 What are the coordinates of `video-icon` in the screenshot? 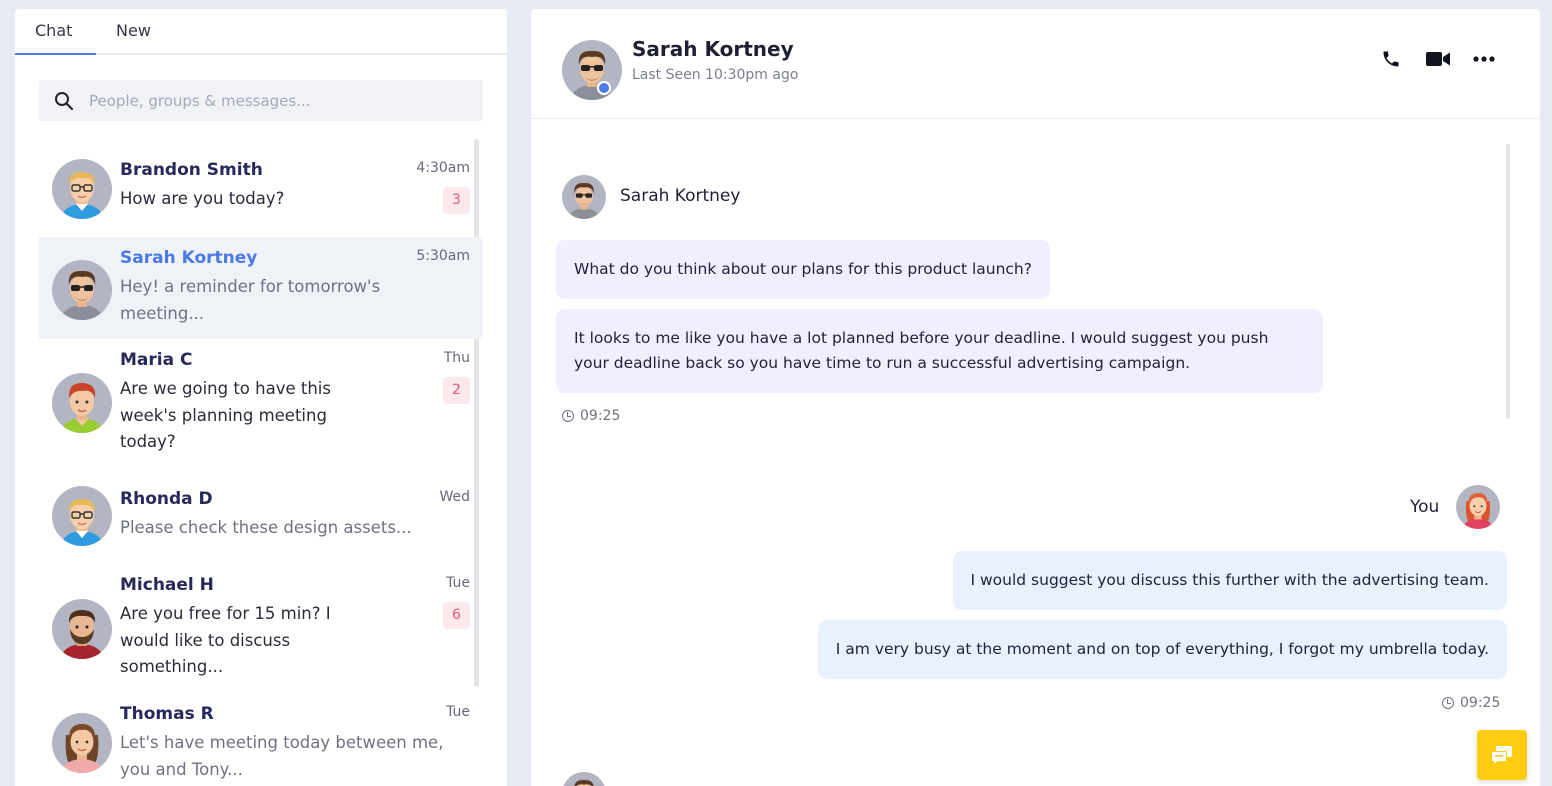 It's located at (1438, 59).